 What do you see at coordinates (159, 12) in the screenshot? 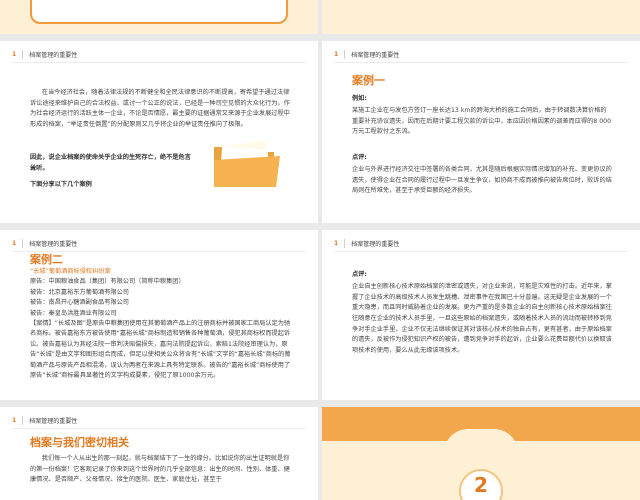
I see `cover-frame` at bounding box center [159, 12].